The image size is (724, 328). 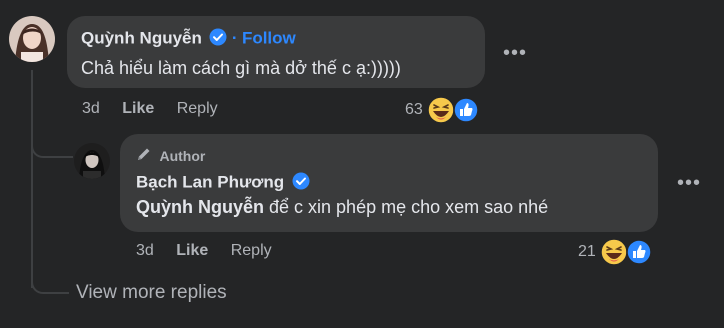 I want to click on comment-text: Chả hiểu làm cách gì mà dở thế c ạ:))))), so click(x=241, y=68).